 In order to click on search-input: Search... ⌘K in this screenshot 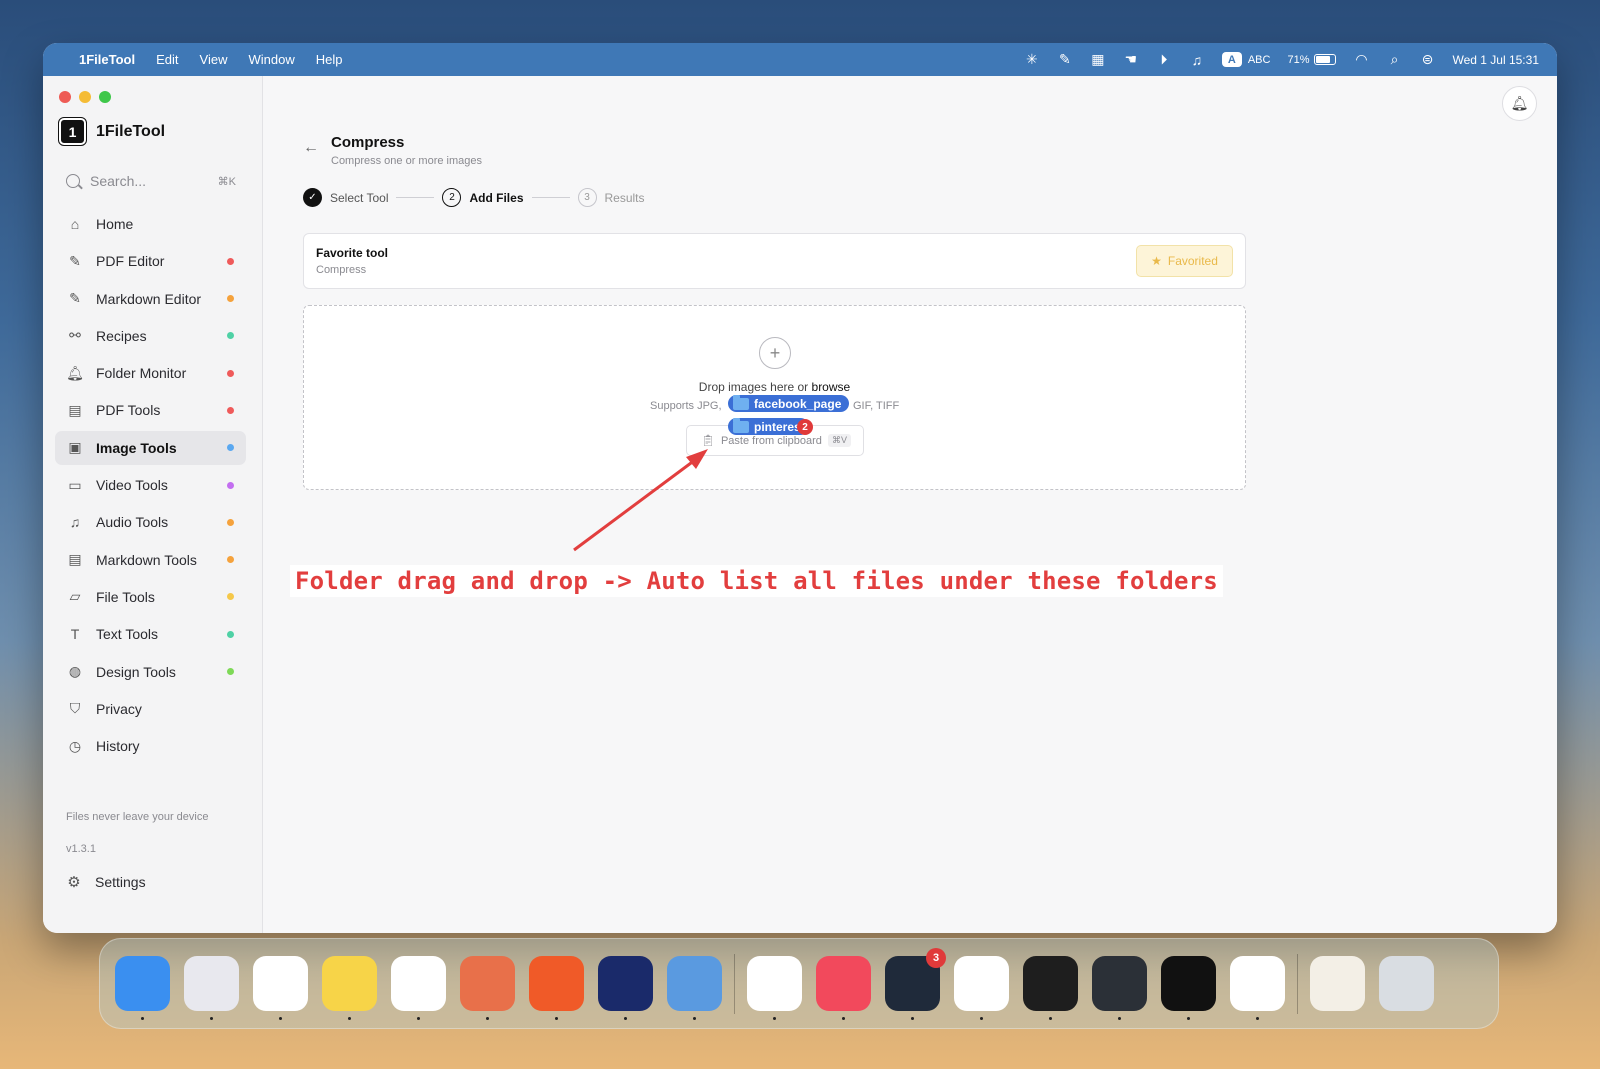, I will do `click(151, 181)`.